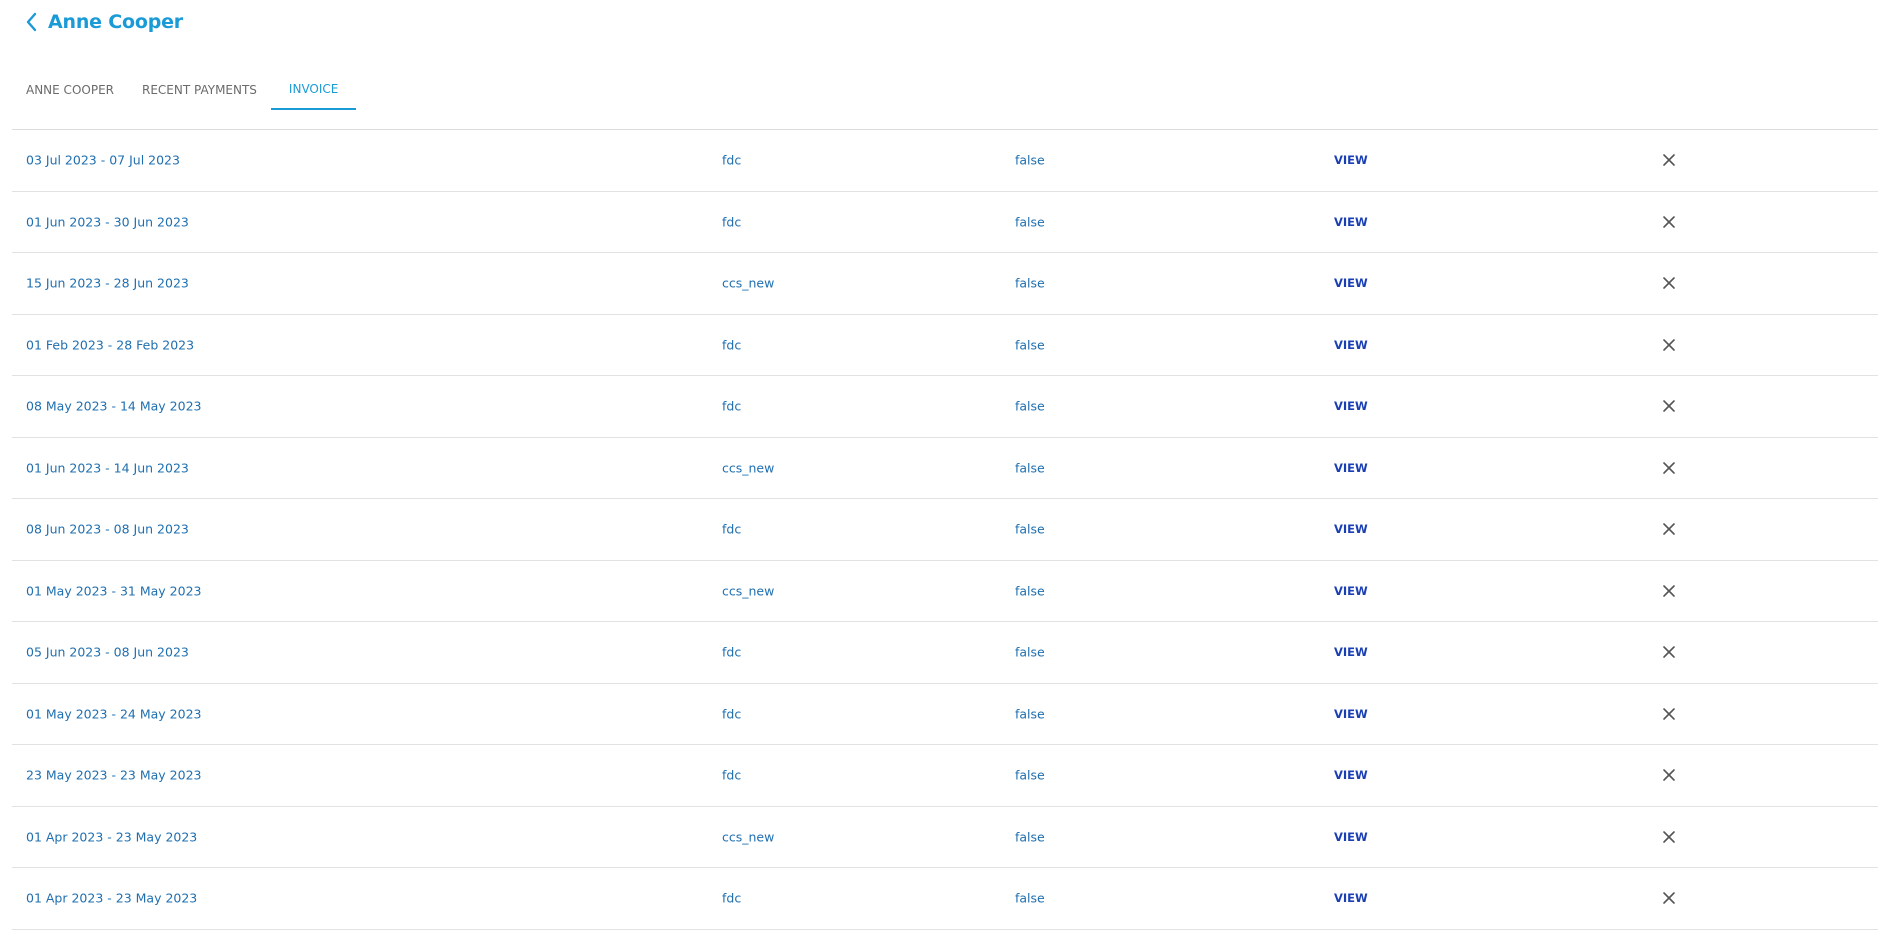 The width and height of the screenshot is (1892, 945). Describe the element at coordinates (115, 22) in the screenshot. I see `page-title: Anne Cooper` at that location.